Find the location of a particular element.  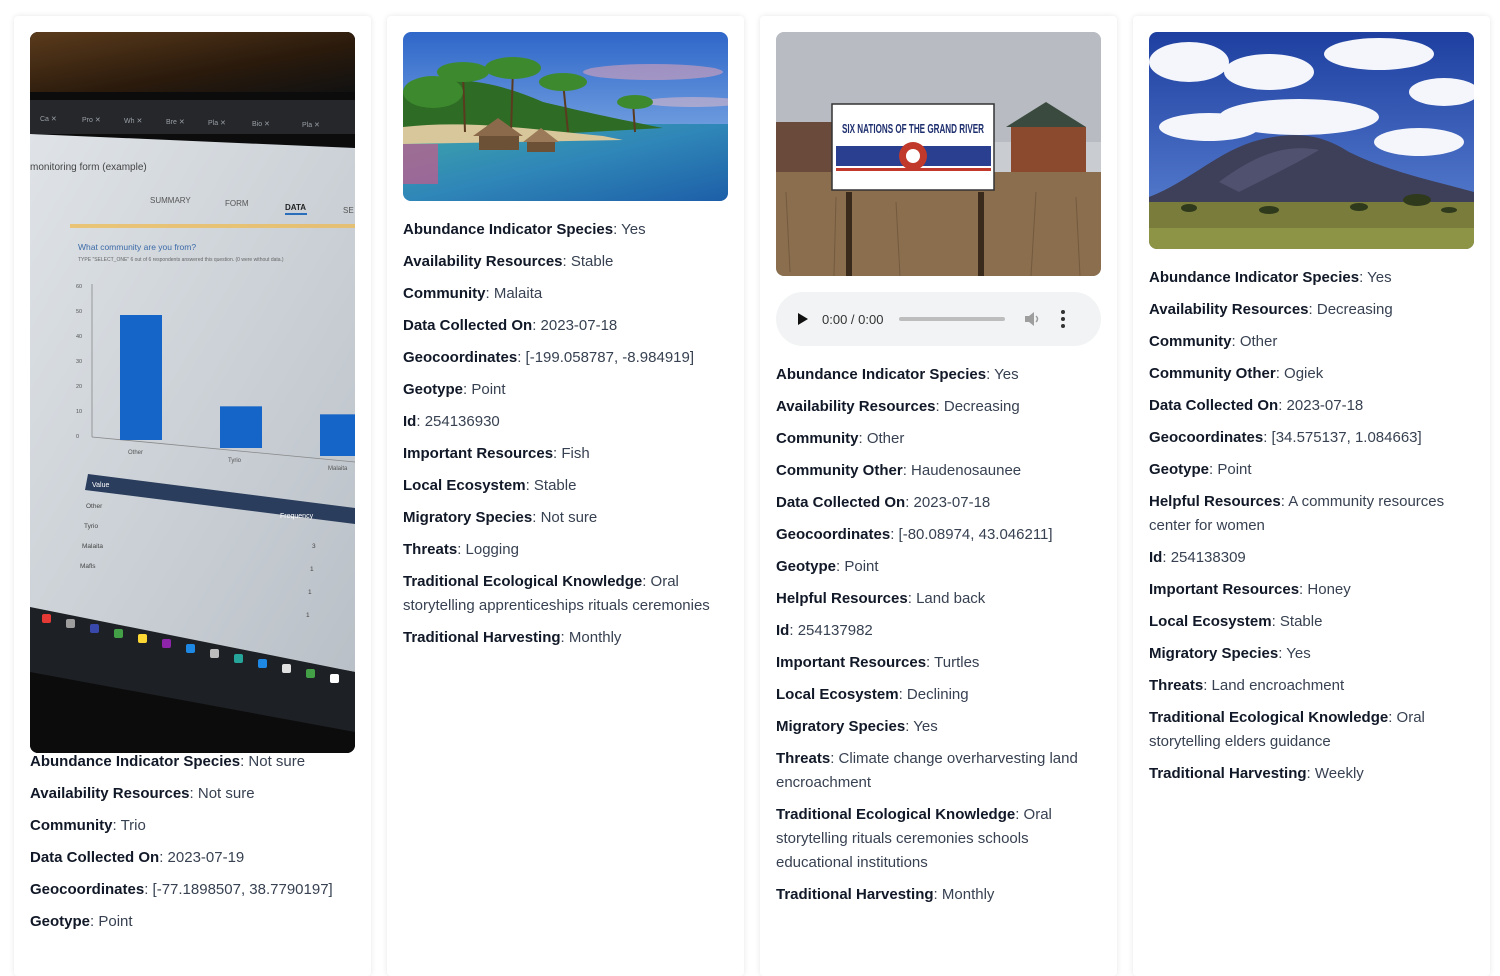

field-value: [34.575137, 1.084663] is located at coordinates (1346, 437).